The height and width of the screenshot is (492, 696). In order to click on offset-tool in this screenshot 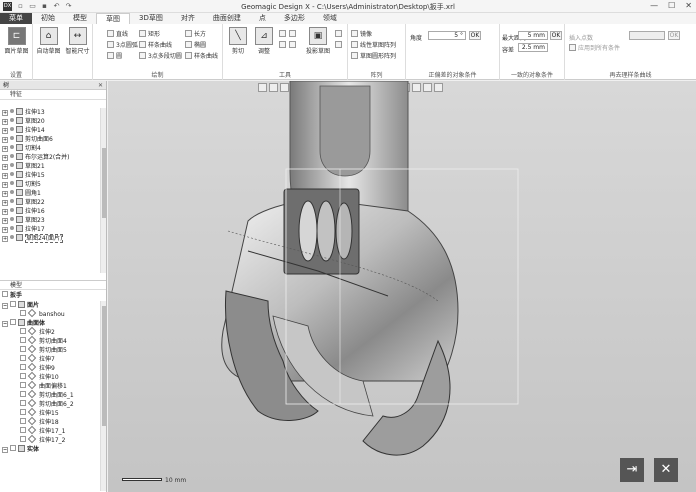, I will do `click(283, 34)`.